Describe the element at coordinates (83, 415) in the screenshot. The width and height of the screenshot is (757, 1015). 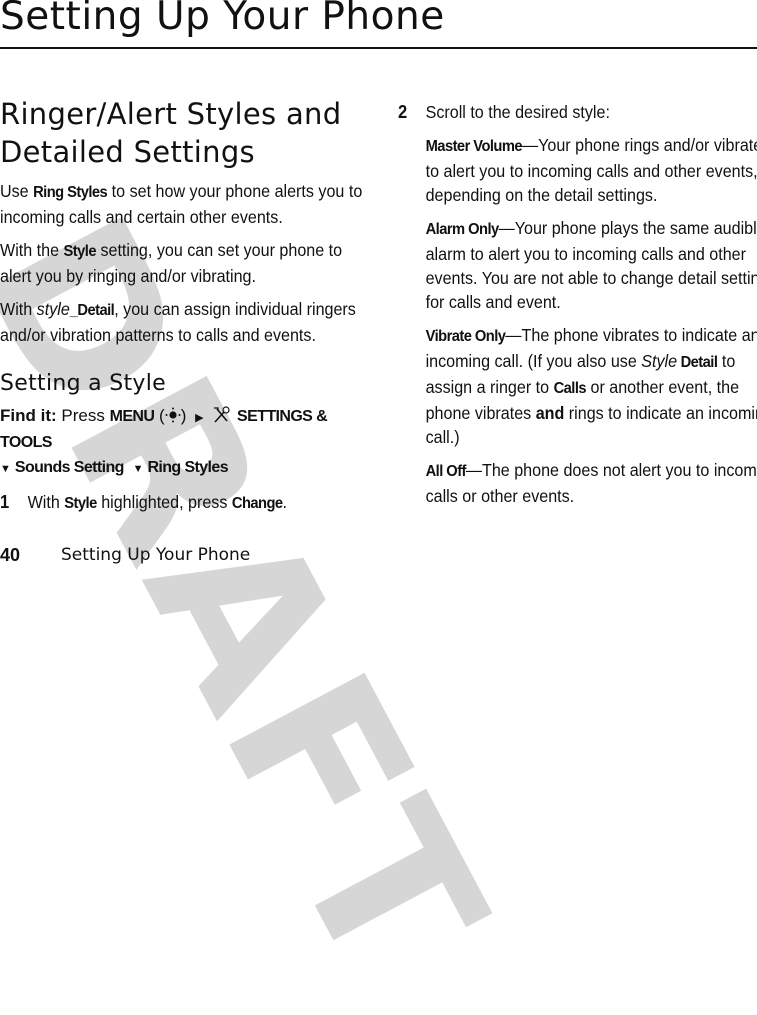
I see `text: Press` at that location.